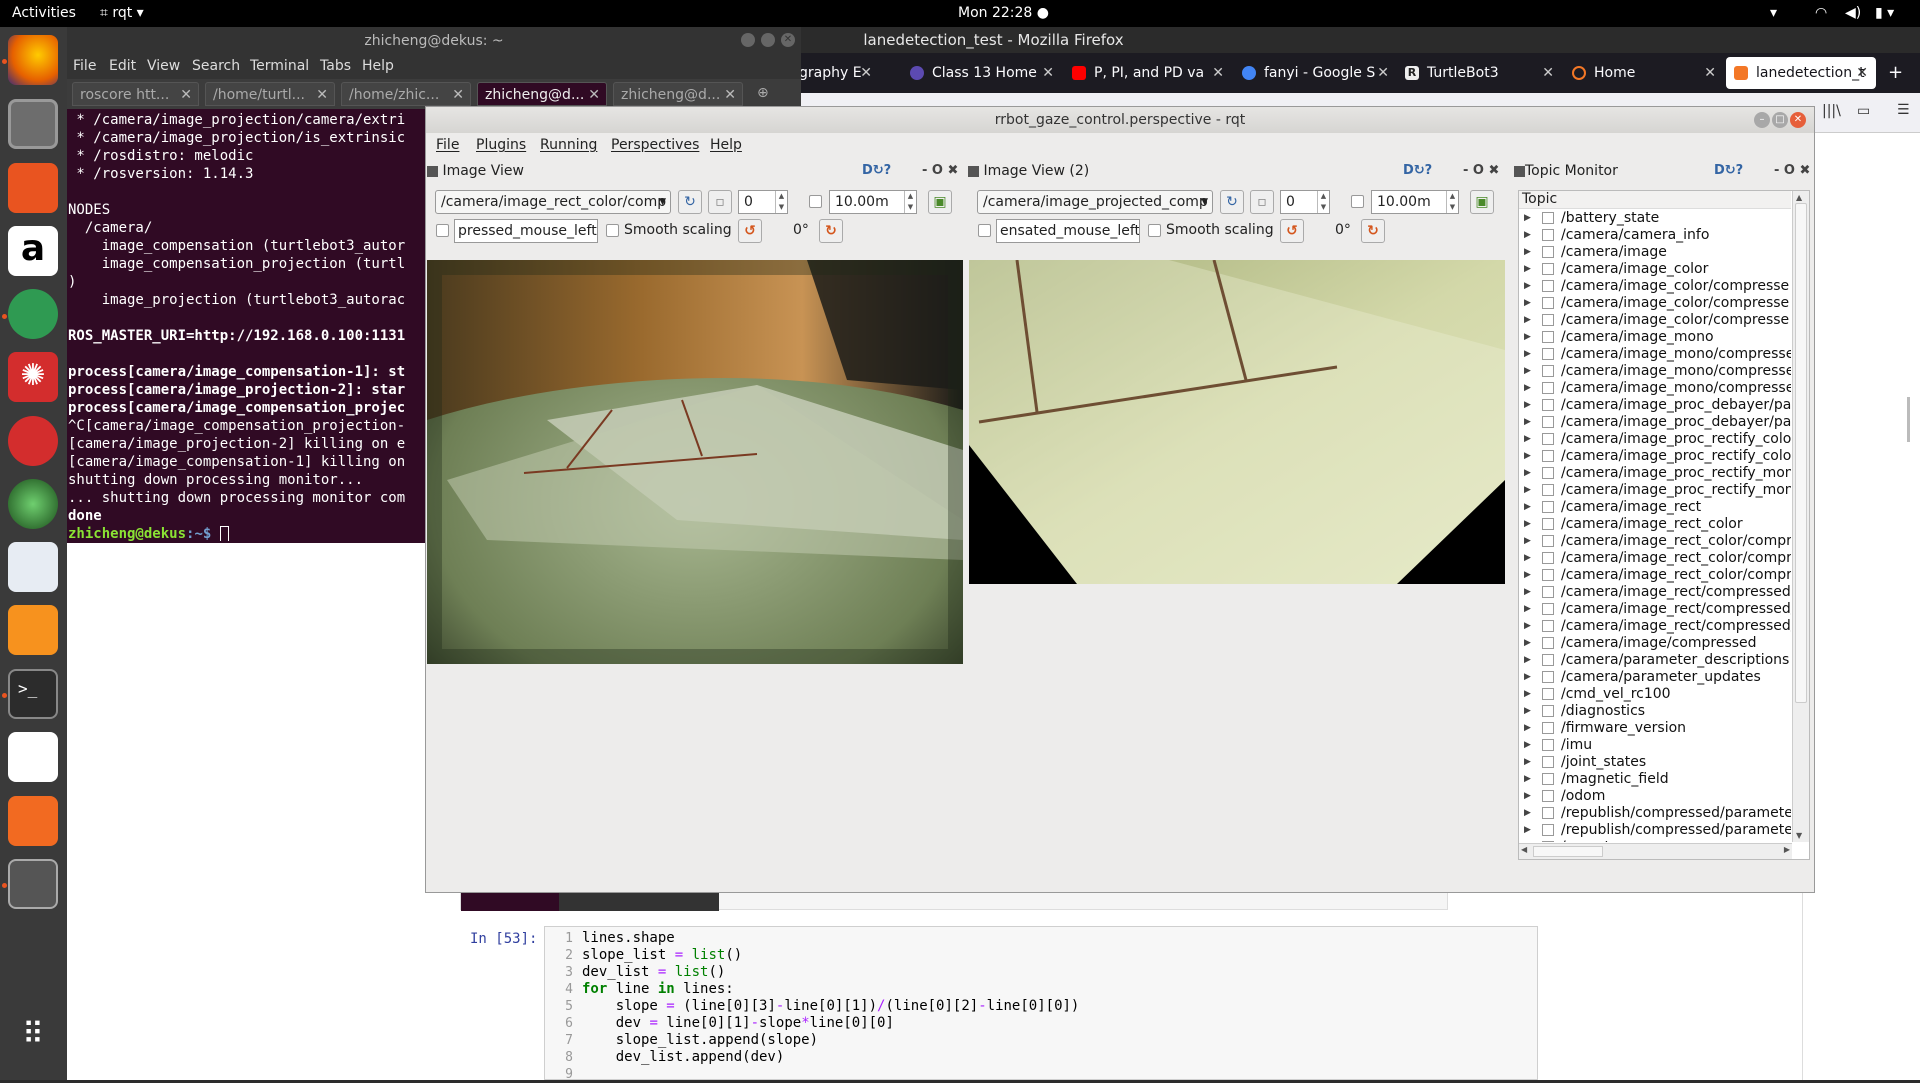  Describe the element at coordinates (1655, 762) in the screenshot. I see `topic-row: ▶ /joint_states` at that location.